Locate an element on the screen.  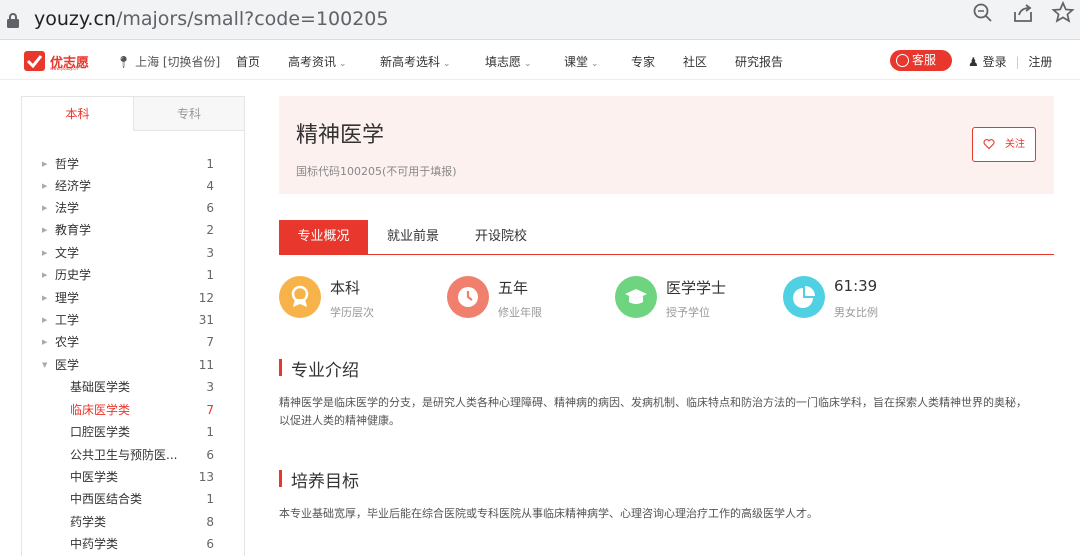
category-count: 1 is located at coordinates (210, 164).